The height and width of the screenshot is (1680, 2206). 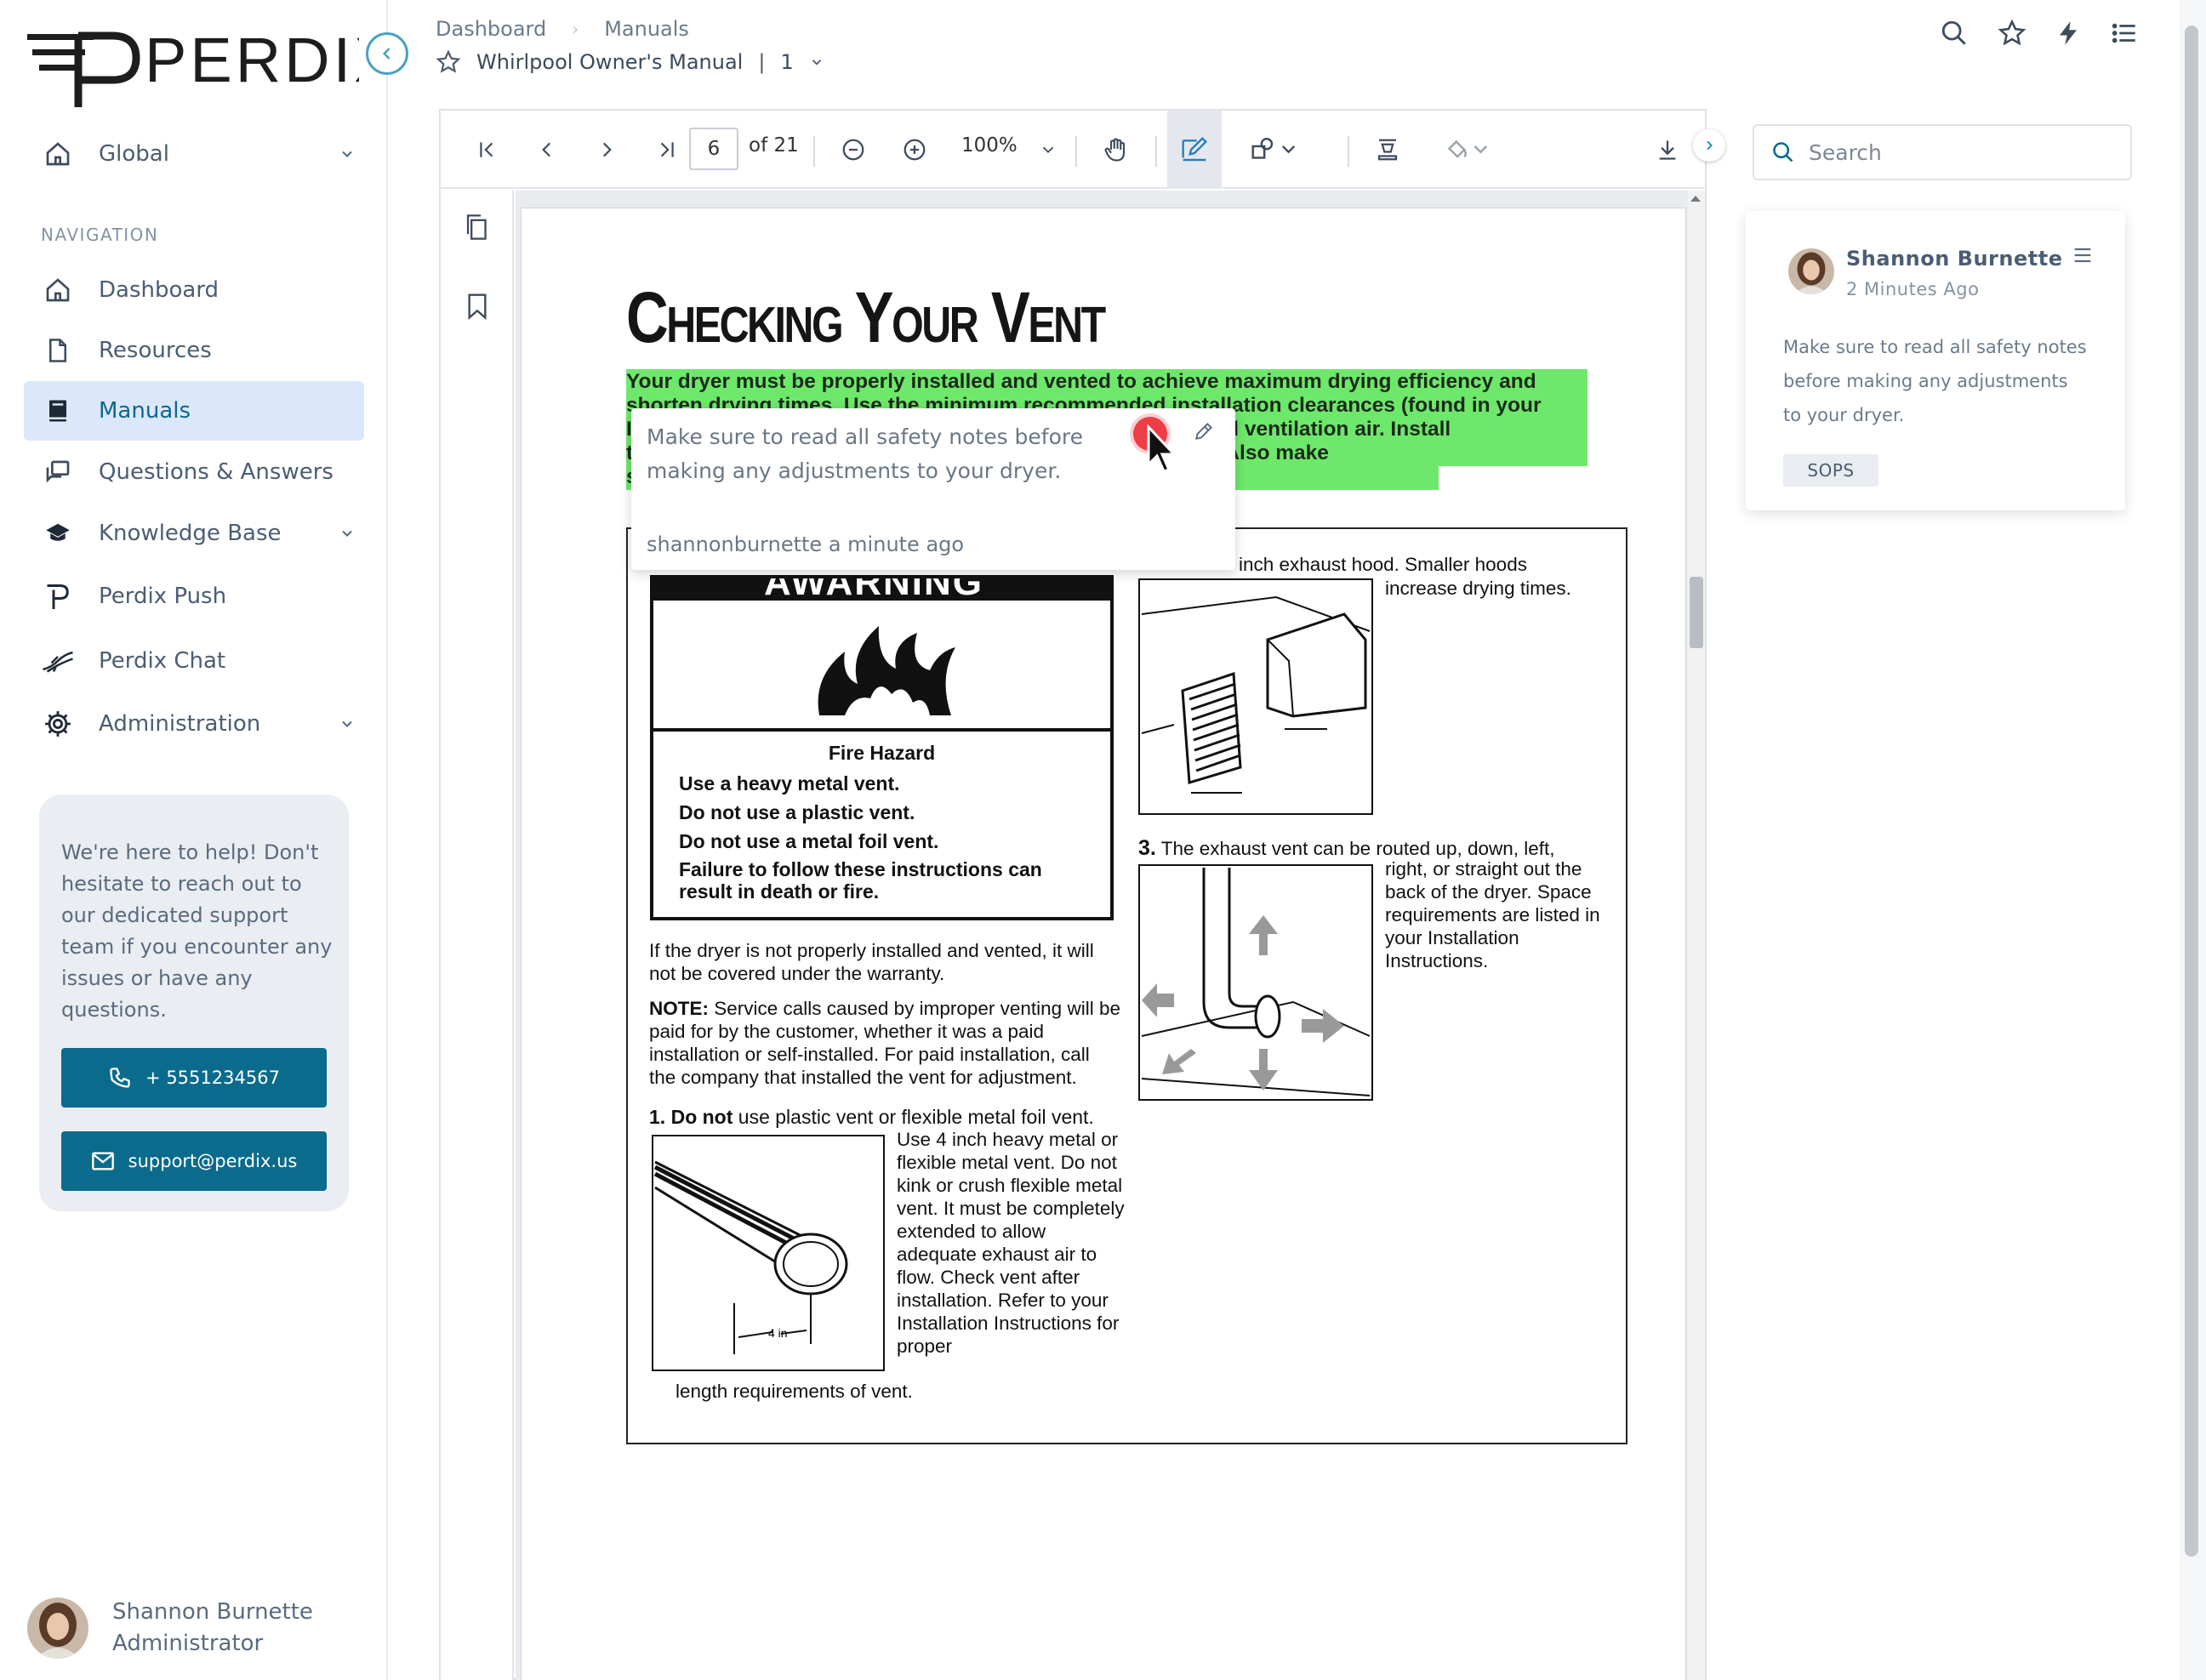 I want to click on menu-icon, so click(x=2083, y=255).